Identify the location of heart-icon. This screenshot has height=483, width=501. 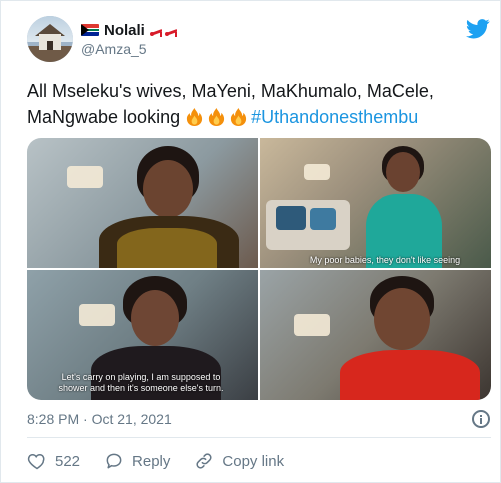
(36, 461).